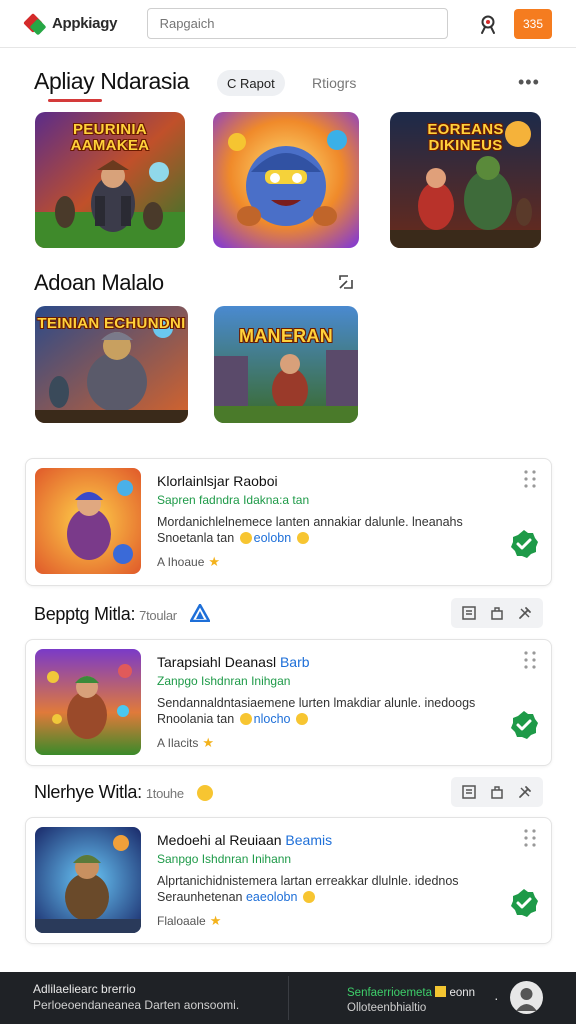 The height and width of the screenshot is (1024, 576). Describe the element at coordinates (75, 100) in the screenshot. I see `title-underline` at that location.